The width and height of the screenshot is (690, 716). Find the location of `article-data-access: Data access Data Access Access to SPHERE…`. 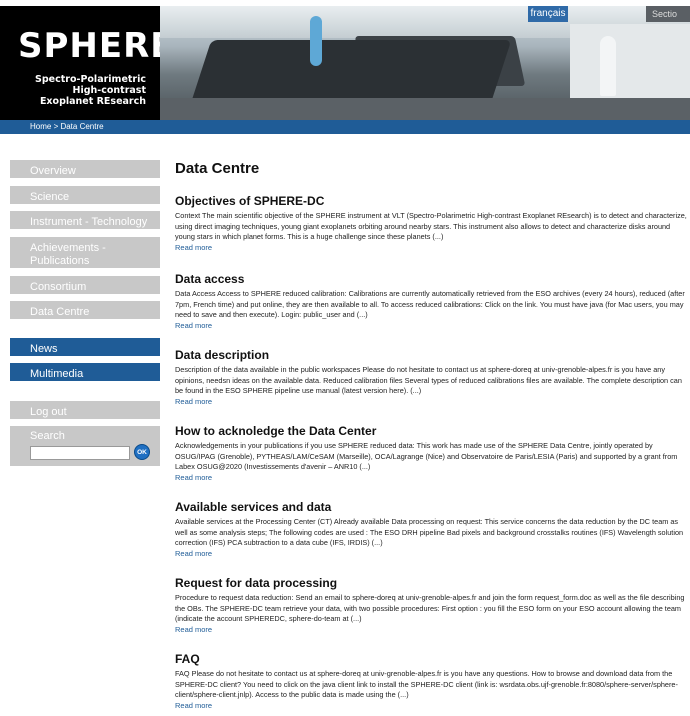

article-data-access: Data access Data Access Access to SPHERE… is located at coordinates (432, 301).